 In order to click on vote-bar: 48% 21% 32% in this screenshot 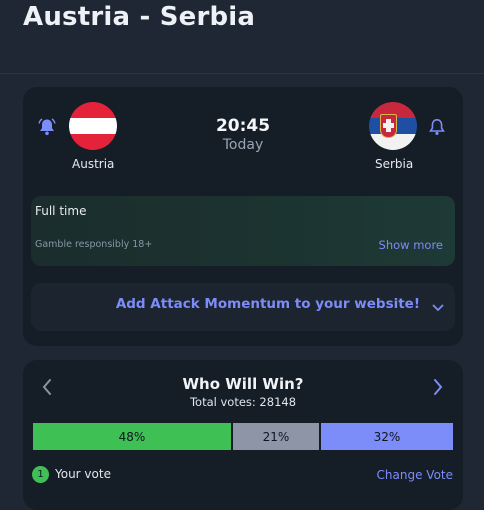, I will do `click(243, 436)`.